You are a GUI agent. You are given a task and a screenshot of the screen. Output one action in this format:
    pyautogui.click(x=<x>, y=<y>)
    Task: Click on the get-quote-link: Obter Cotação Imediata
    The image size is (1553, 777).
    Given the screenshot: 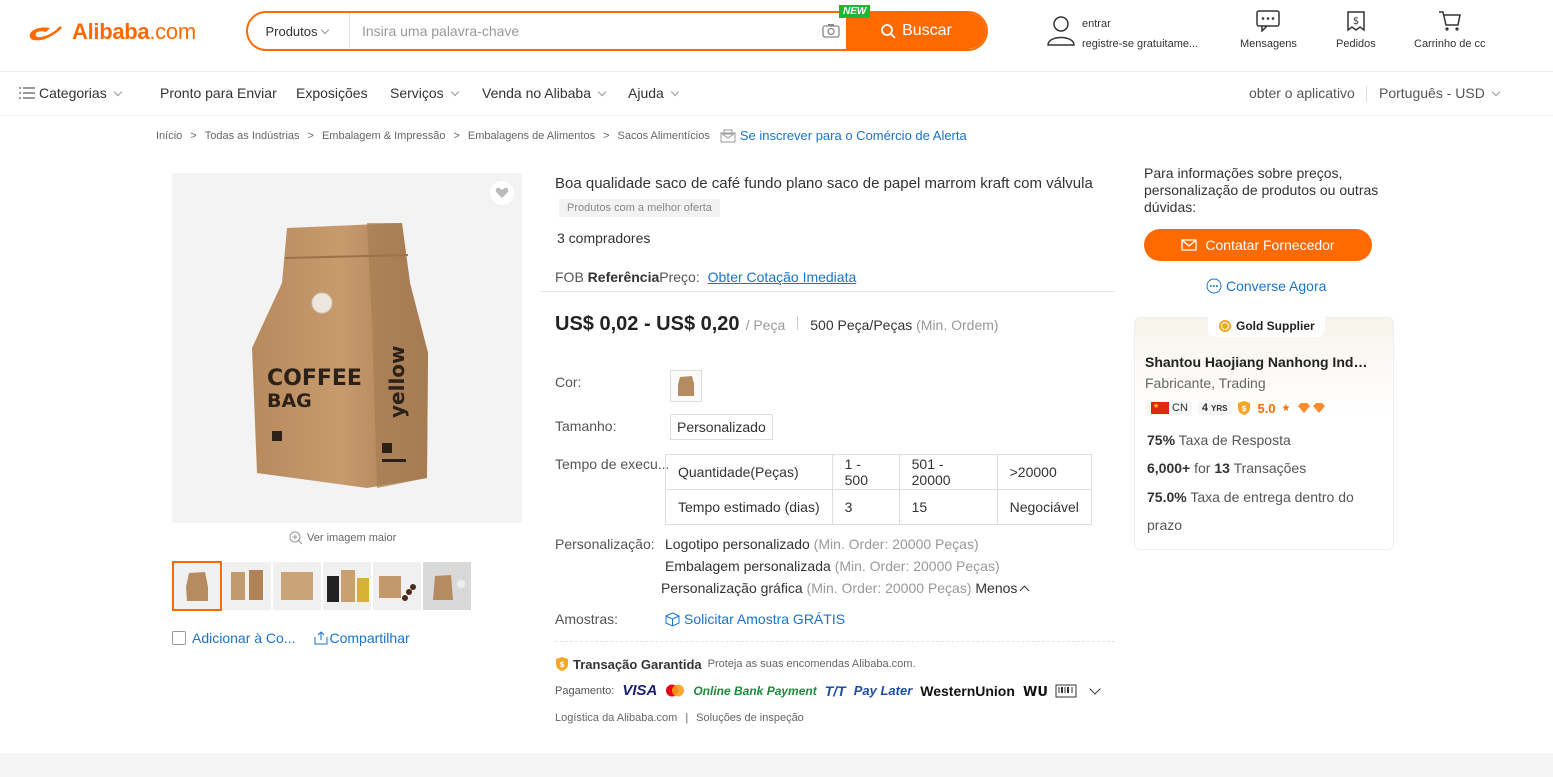 What is the action you would take?
    pyautogui.click(x=782, y=277)
    